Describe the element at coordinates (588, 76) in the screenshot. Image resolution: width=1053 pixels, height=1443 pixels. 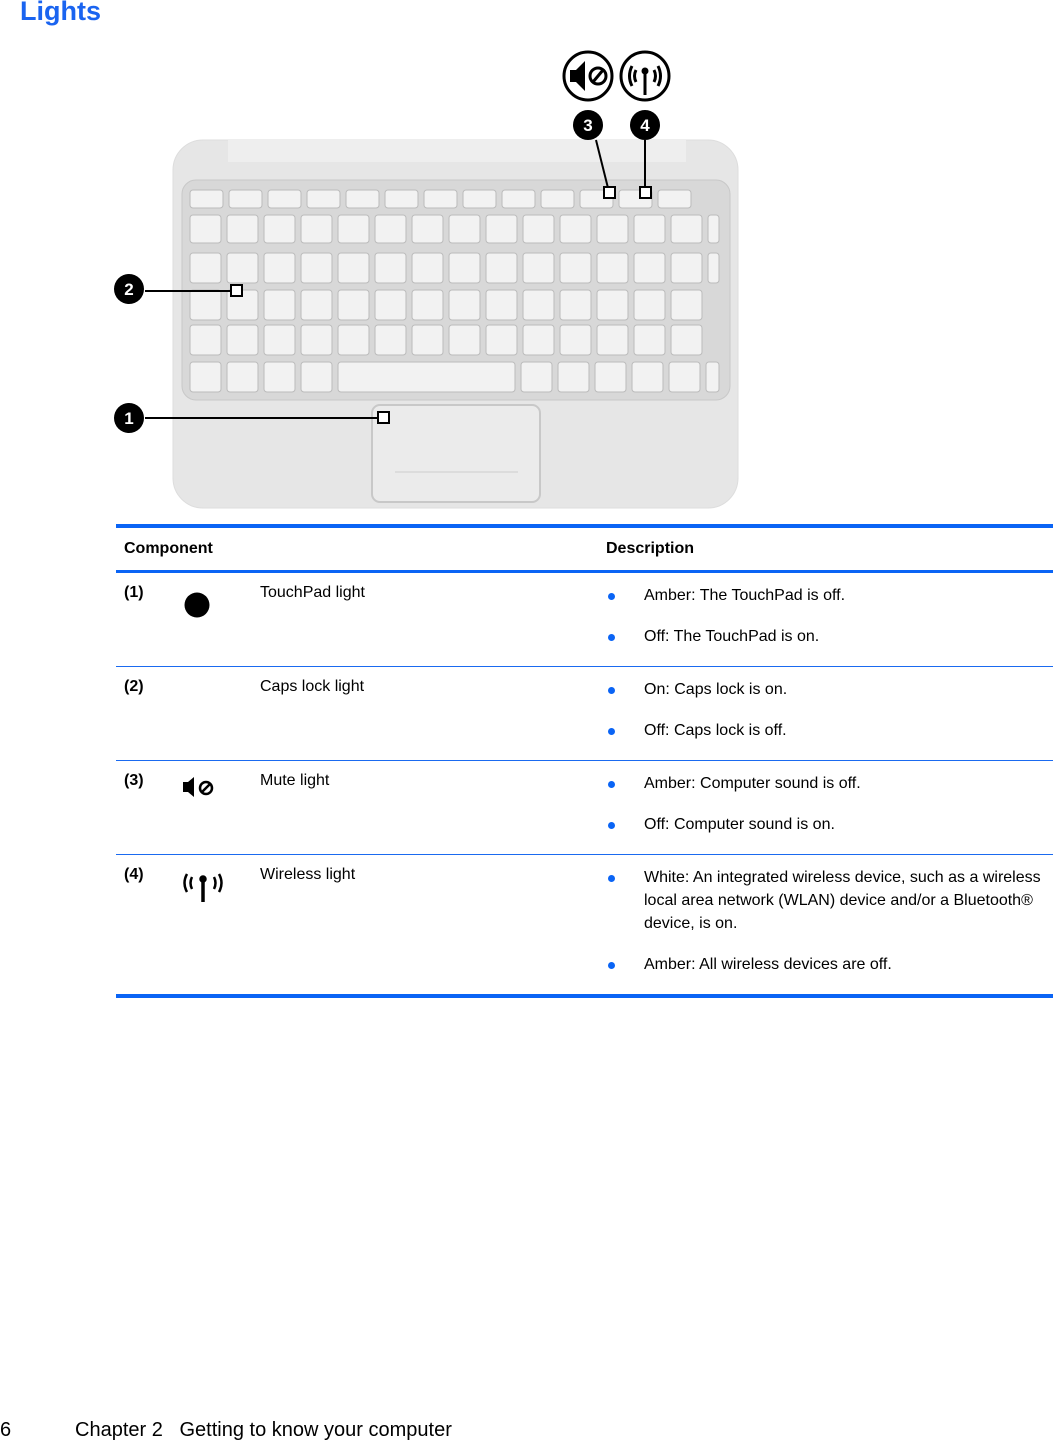
I see `mute-icon` at that location.